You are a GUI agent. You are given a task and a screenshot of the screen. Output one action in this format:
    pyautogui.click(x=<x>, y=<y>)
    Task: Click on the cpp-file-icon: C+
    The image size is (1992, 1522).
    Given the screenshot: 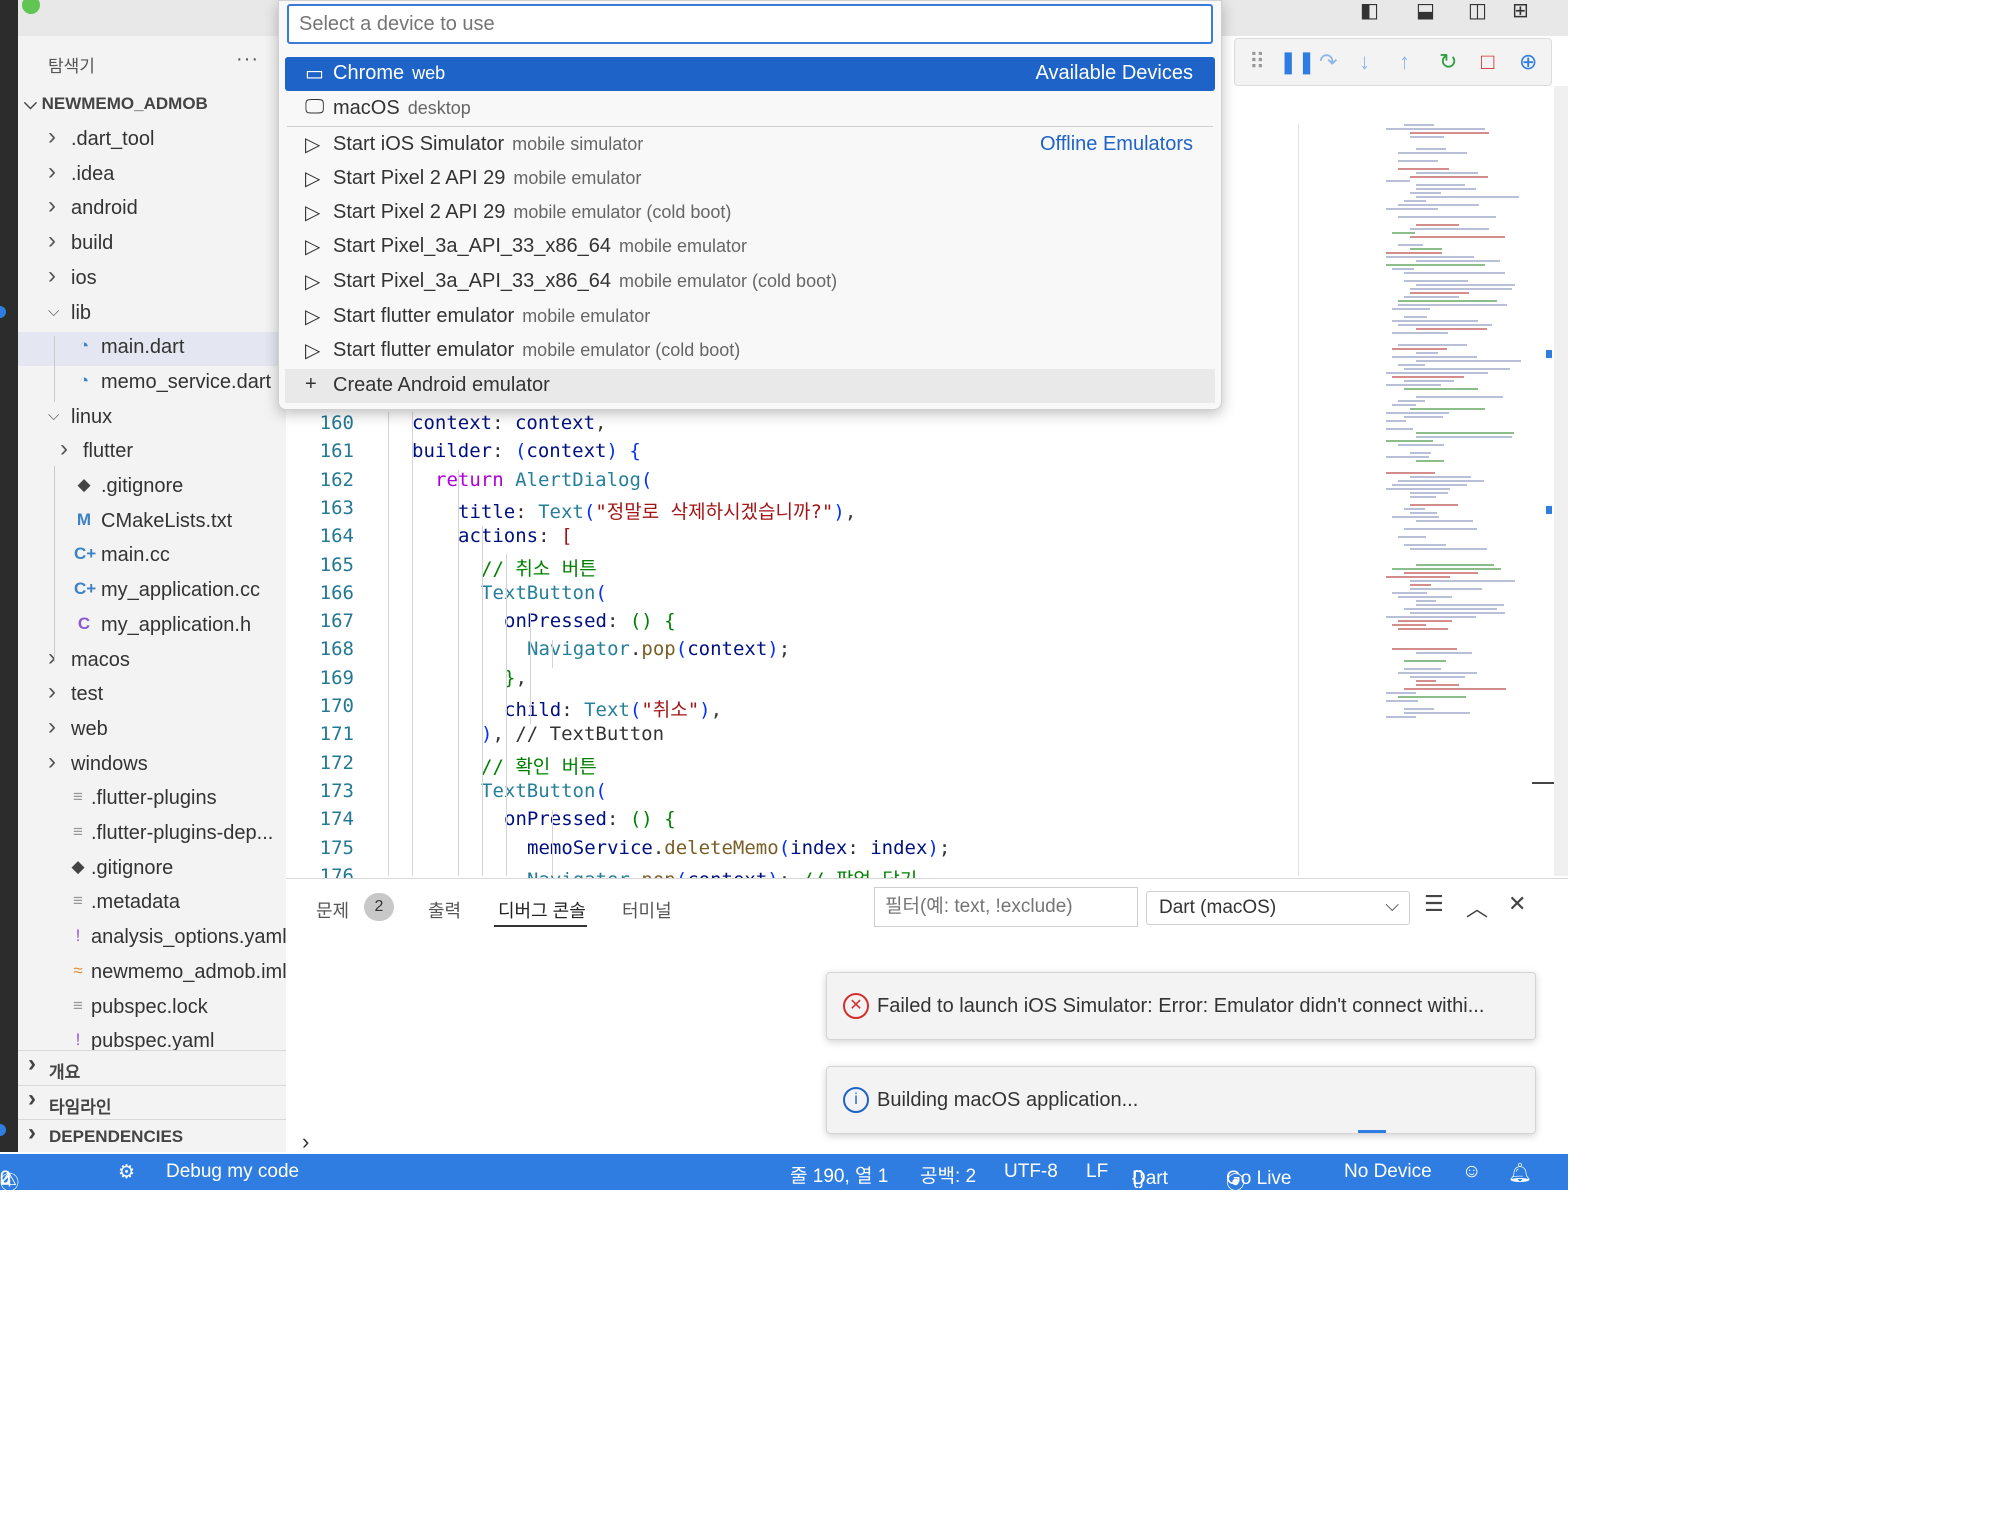 What is the action you would take?
    pyautogui.click(x=85, y=554)
    